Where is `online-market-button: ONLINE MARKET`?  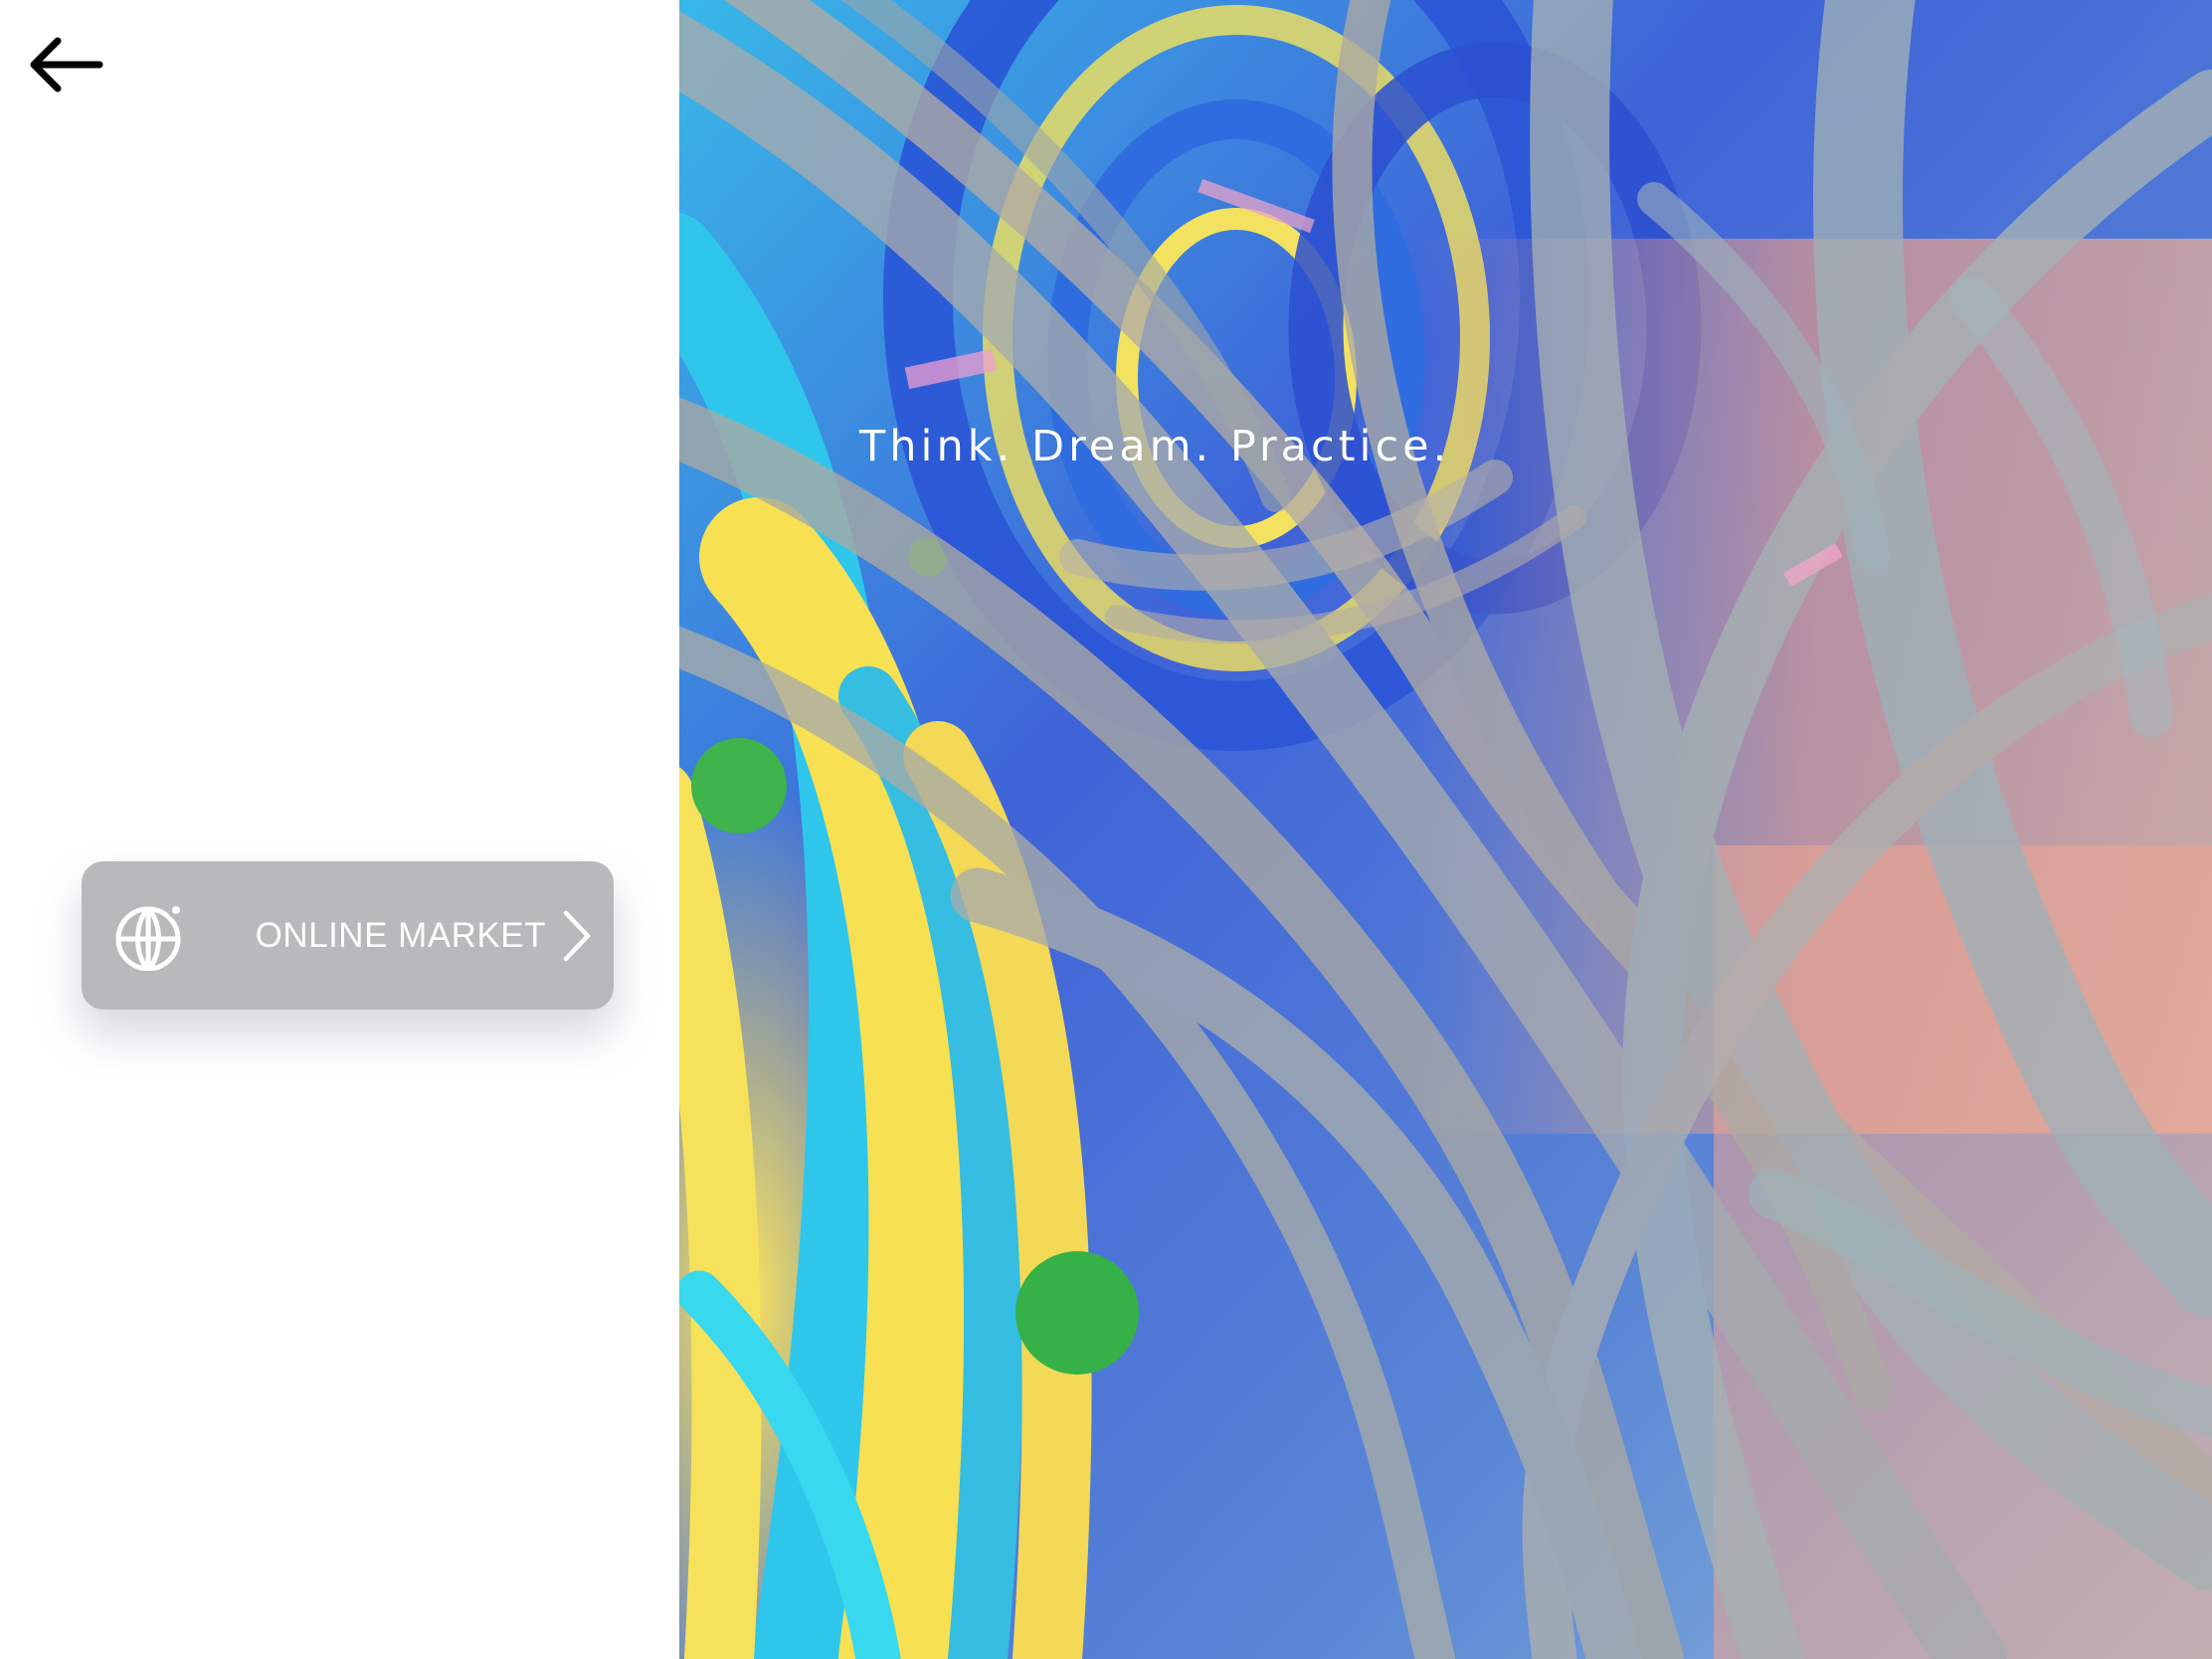 online-market-button: ONLINE MARKET is located at coordinates (348, 935).